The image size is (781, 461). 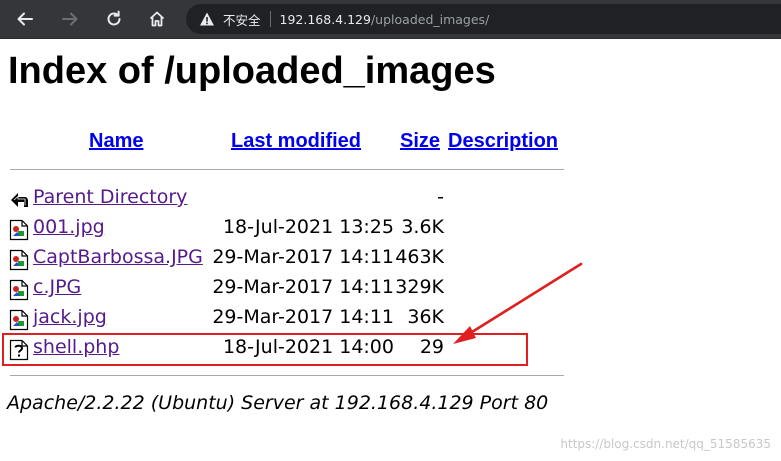 What do you see at coordinates (57, 287) in the screenshot?
I see `file-link: c.JPG` at bounding box center [57, 287].